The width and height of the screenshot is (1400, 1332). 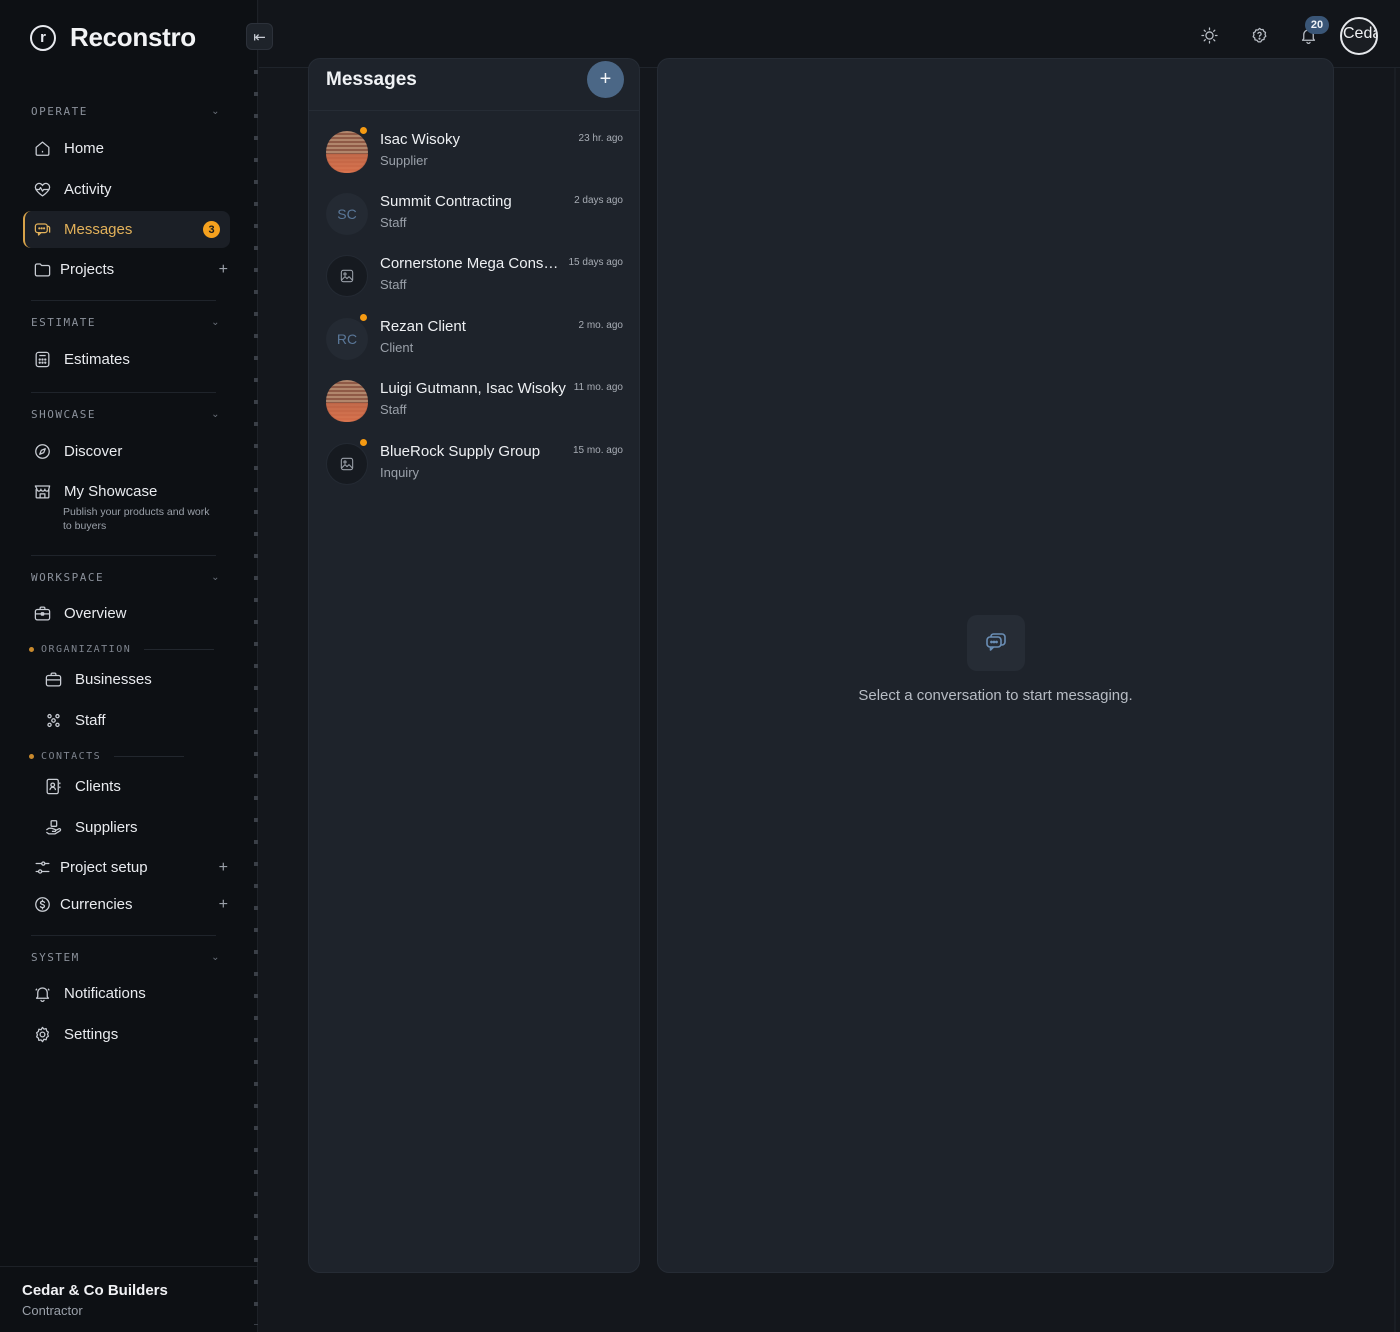 What do you see at coordinates (1317, 25) in the screenshot?
I see `notification-count-badge: 20` at bounding box center [1317, 25].